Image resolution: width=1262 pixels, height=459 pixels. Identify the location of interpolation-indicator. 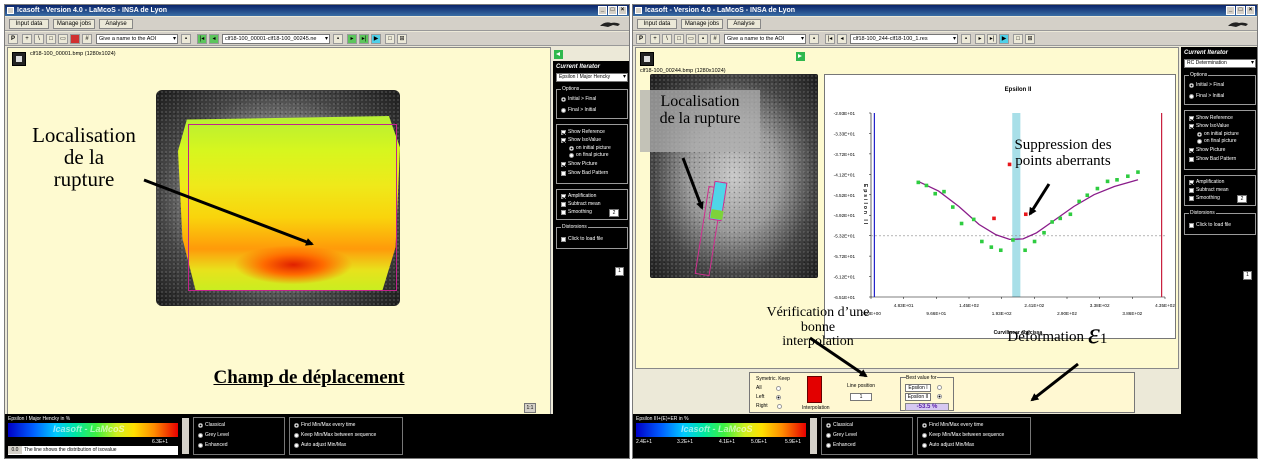
(814, 389).